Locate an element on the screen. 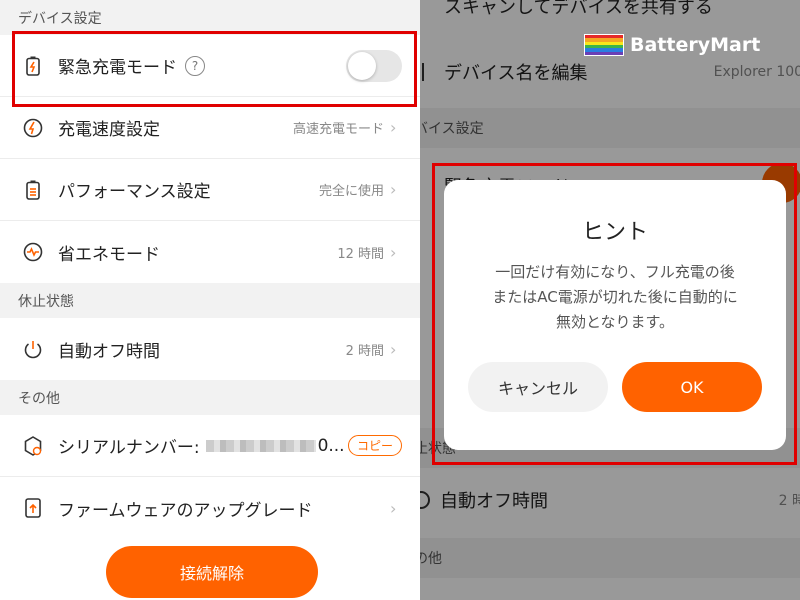 This screenshot has height=600, width=800. charge-speed-row: 充電速度設定 高速充電モード › is located at coordinates (210, 128).